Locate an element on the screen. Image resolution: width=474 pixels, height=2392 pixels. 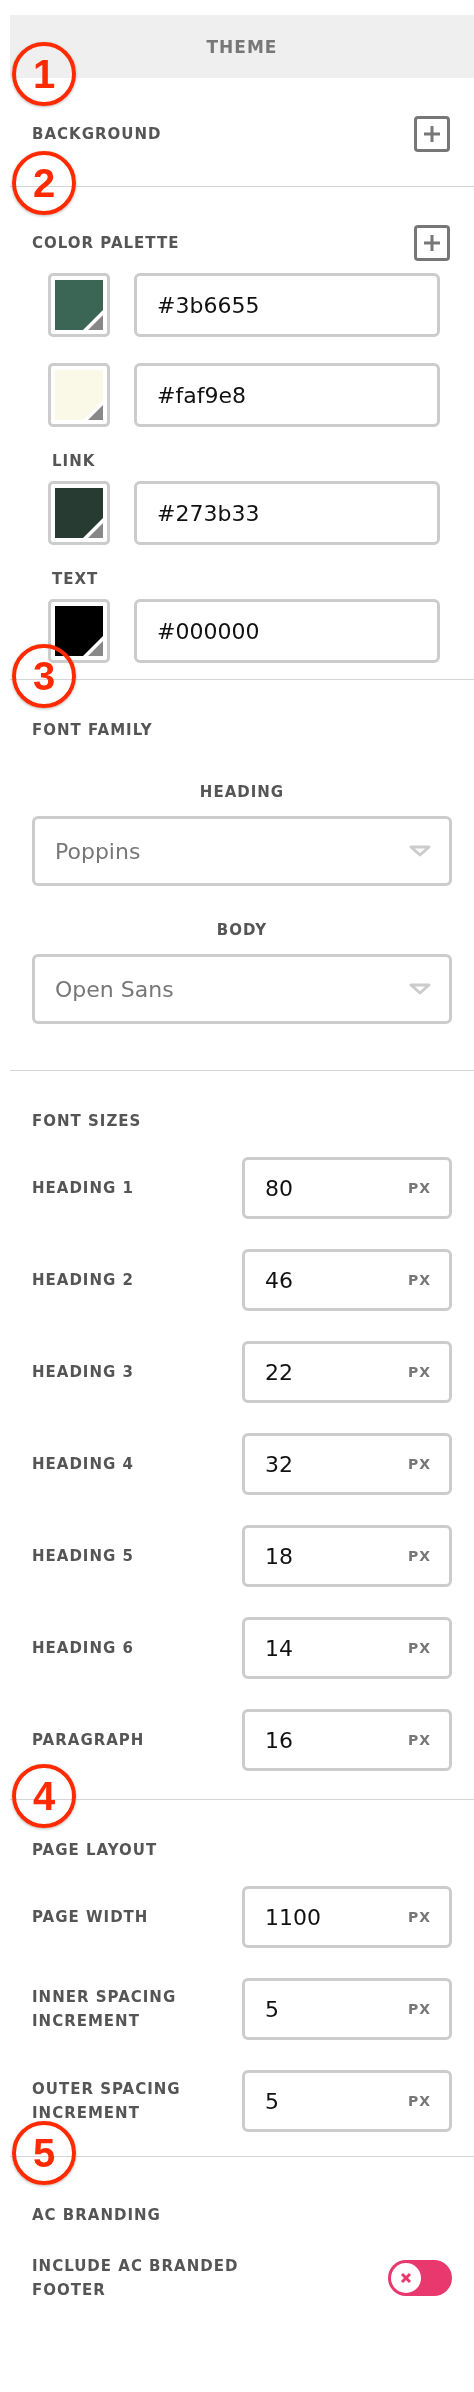
font-select: Open Sans is located at coordinates (242, 989).